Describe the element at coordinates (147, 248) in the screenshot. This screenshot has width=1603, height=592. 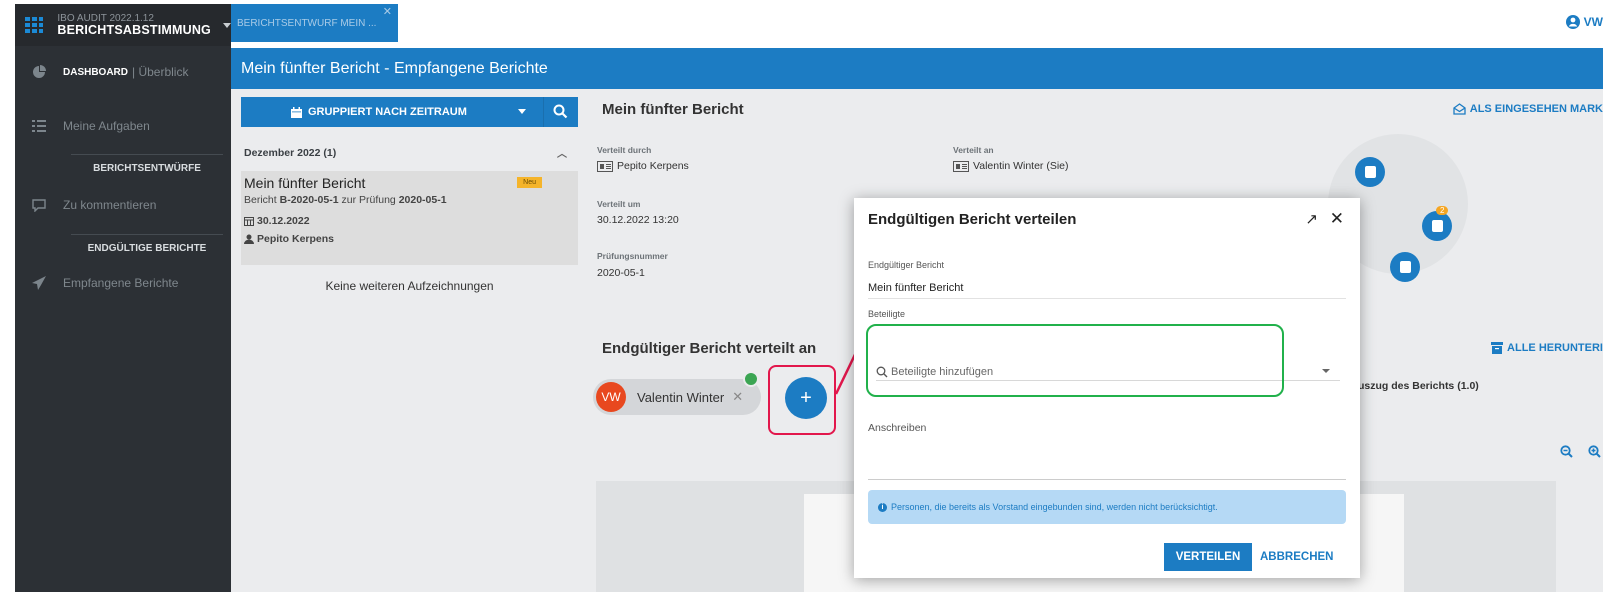
I see `section-final: ENDGÜLTIGE BERICHTE` at that location.